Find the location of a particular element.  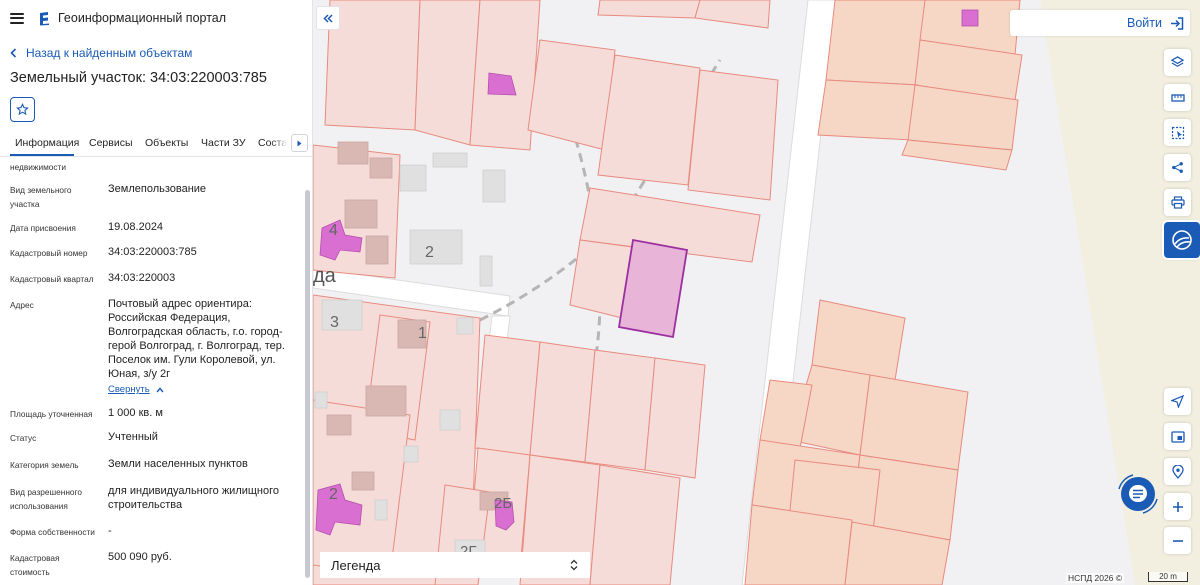

tabs-scroll-right-button is located at coordinates (299, 143).